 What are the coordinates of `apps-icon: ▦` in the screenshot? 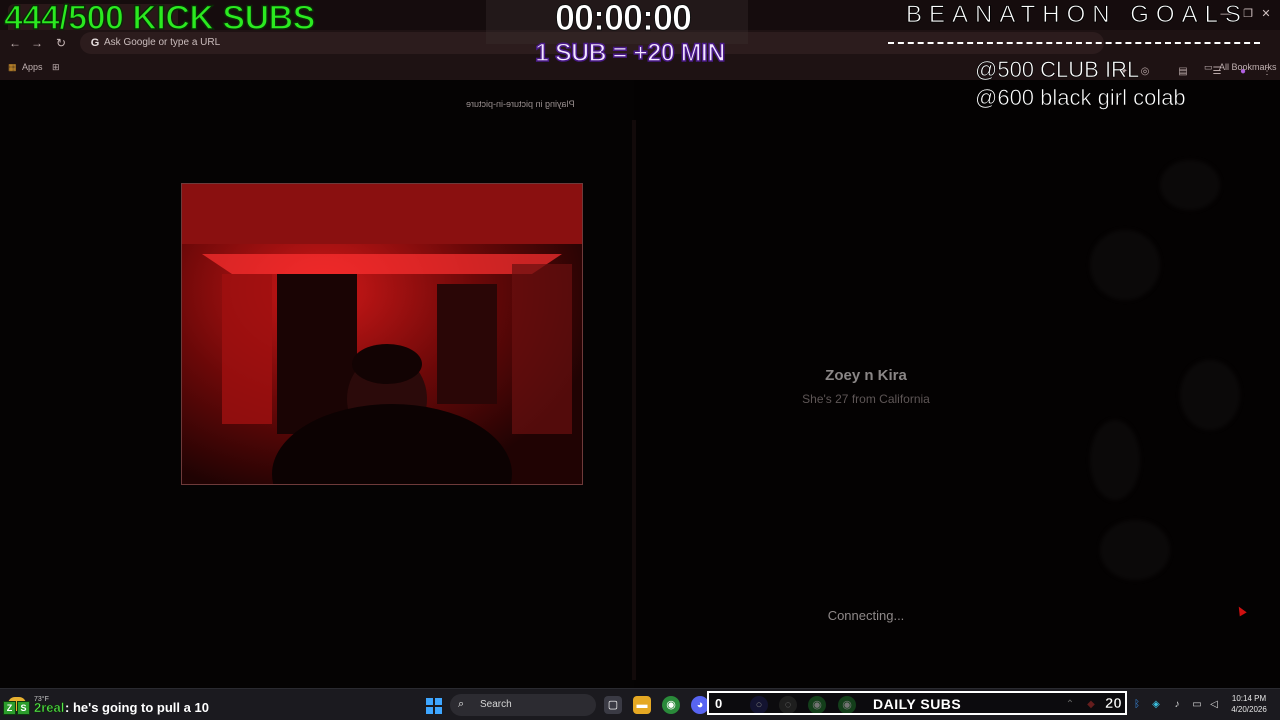 It's located at (12, 67).